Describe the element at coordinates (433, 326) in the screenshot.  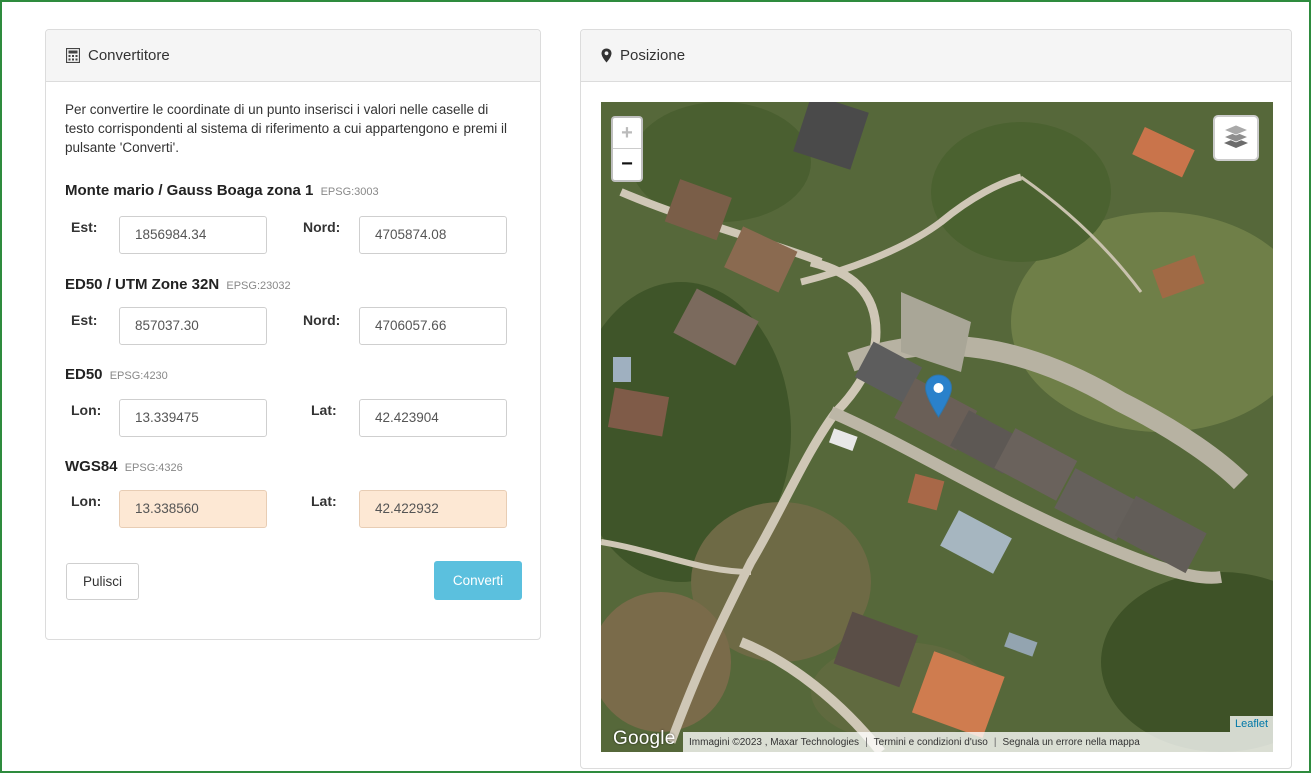
I see `nord-input-utm32n: 4706057.66` at that location.